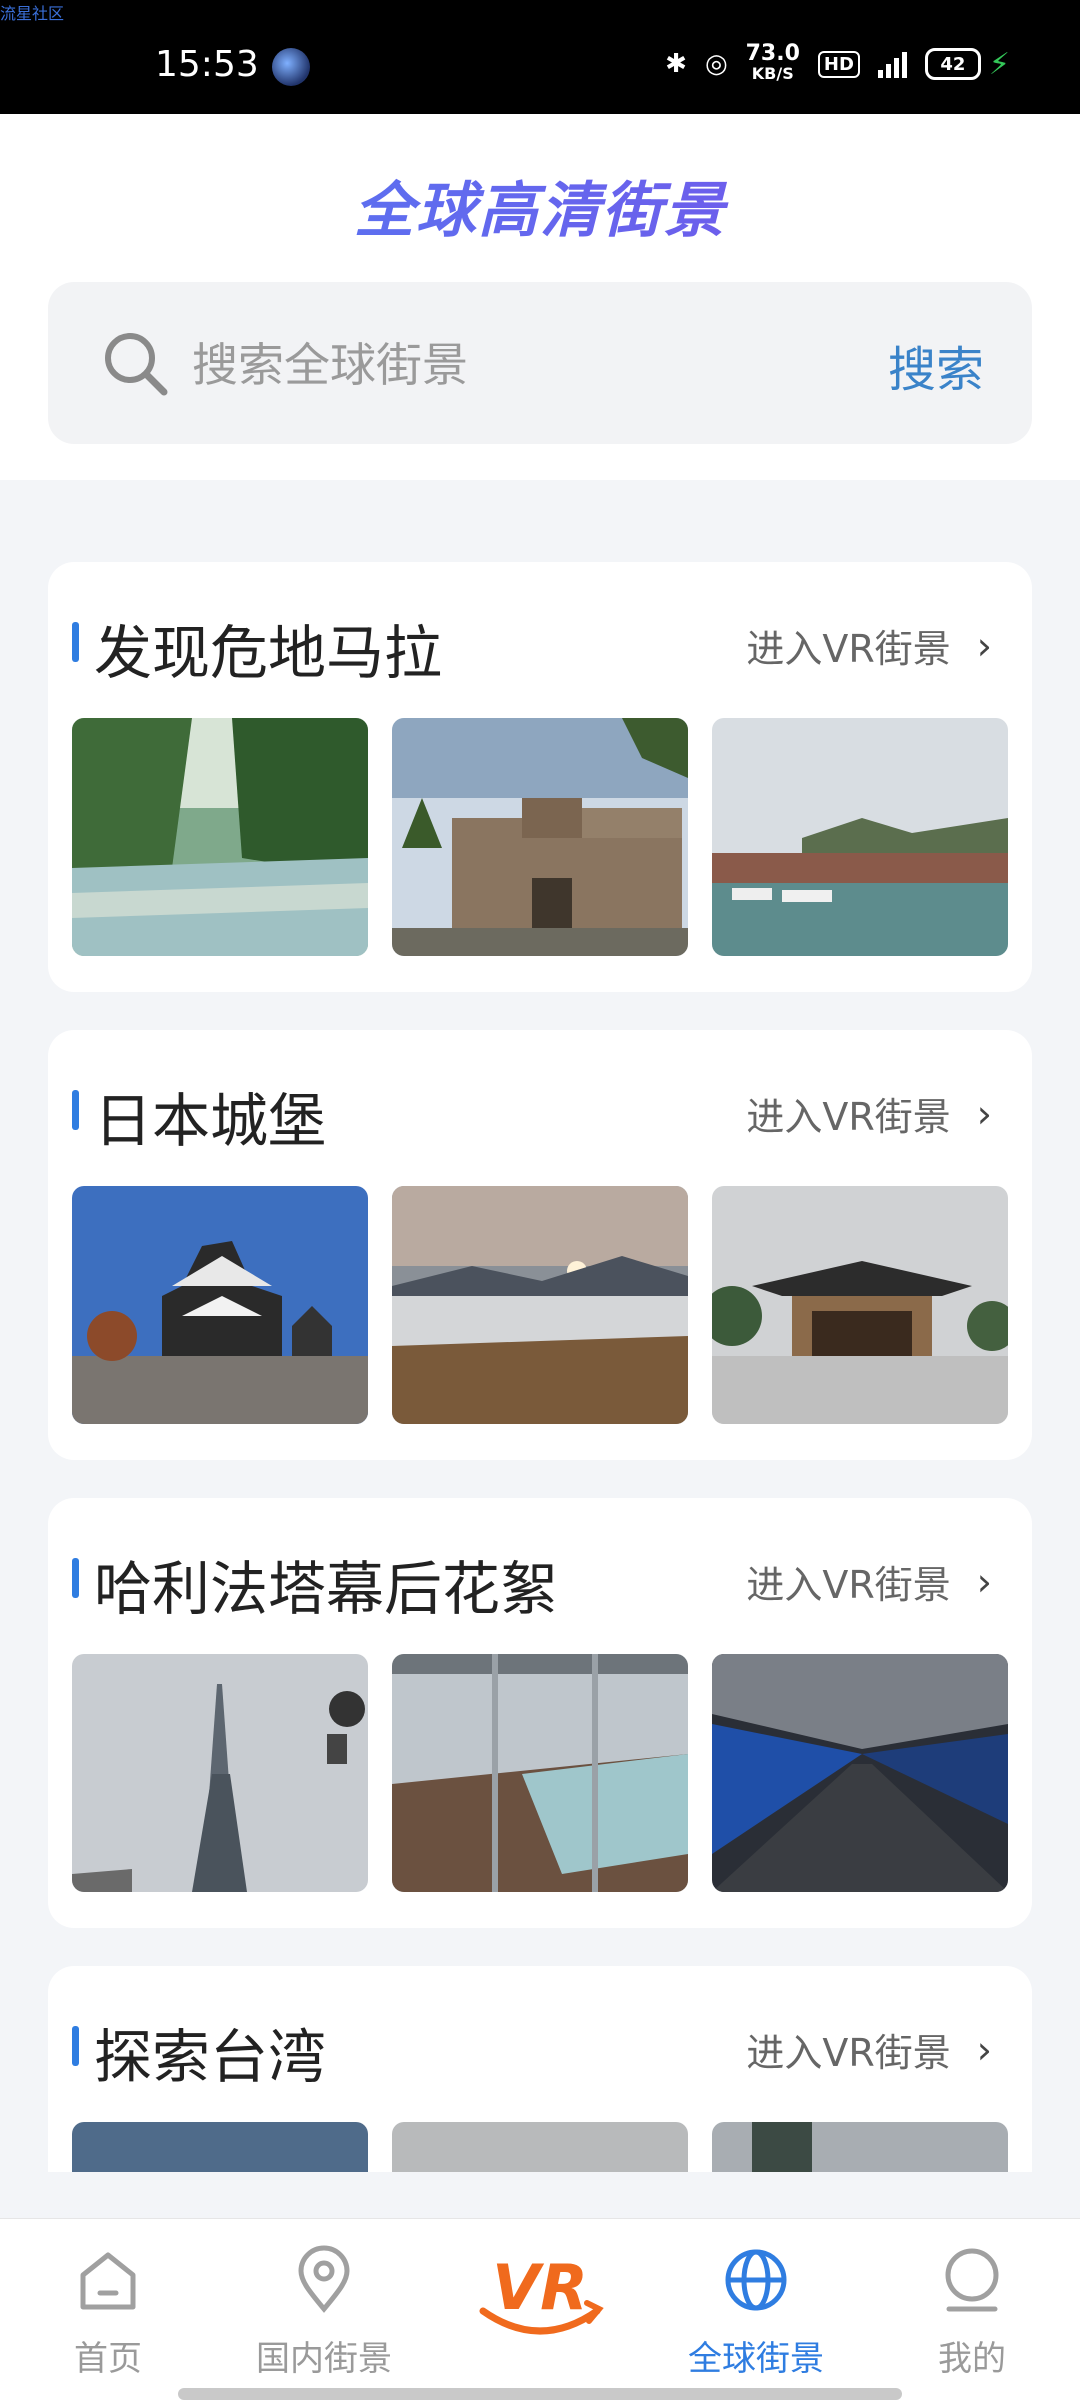  I want to click on app-title: 全球高清街景, so click(540, 205).